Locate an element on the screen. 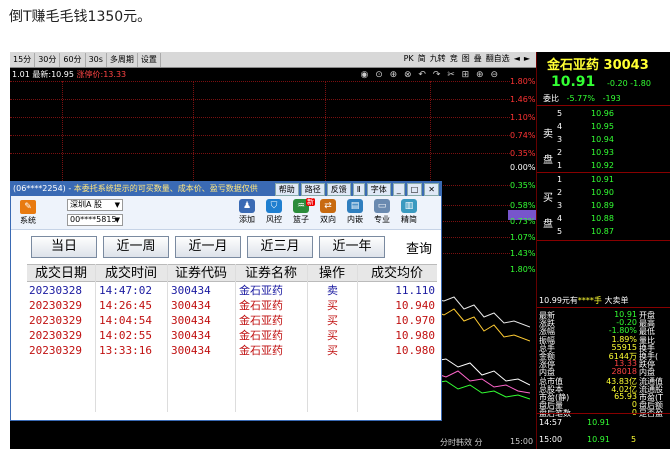 The height and width of the screenshot is (449, 670). big-order-row: 10.99元有****手 大卖单 is located at coordinates (583, 300).